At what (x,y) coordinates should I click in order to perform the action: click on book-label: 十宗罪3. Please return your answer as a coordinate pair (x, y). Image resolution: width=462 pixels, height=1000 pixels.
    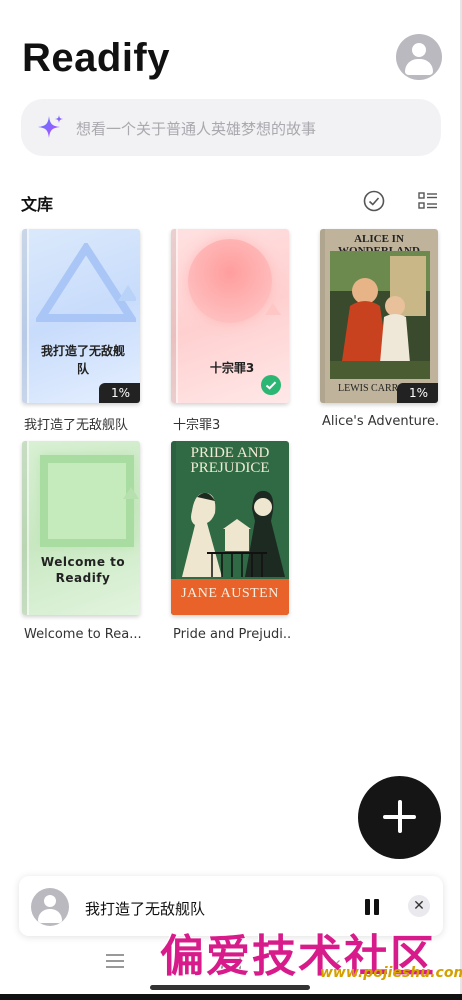
    Looking at the image, I should click on (197, 425).